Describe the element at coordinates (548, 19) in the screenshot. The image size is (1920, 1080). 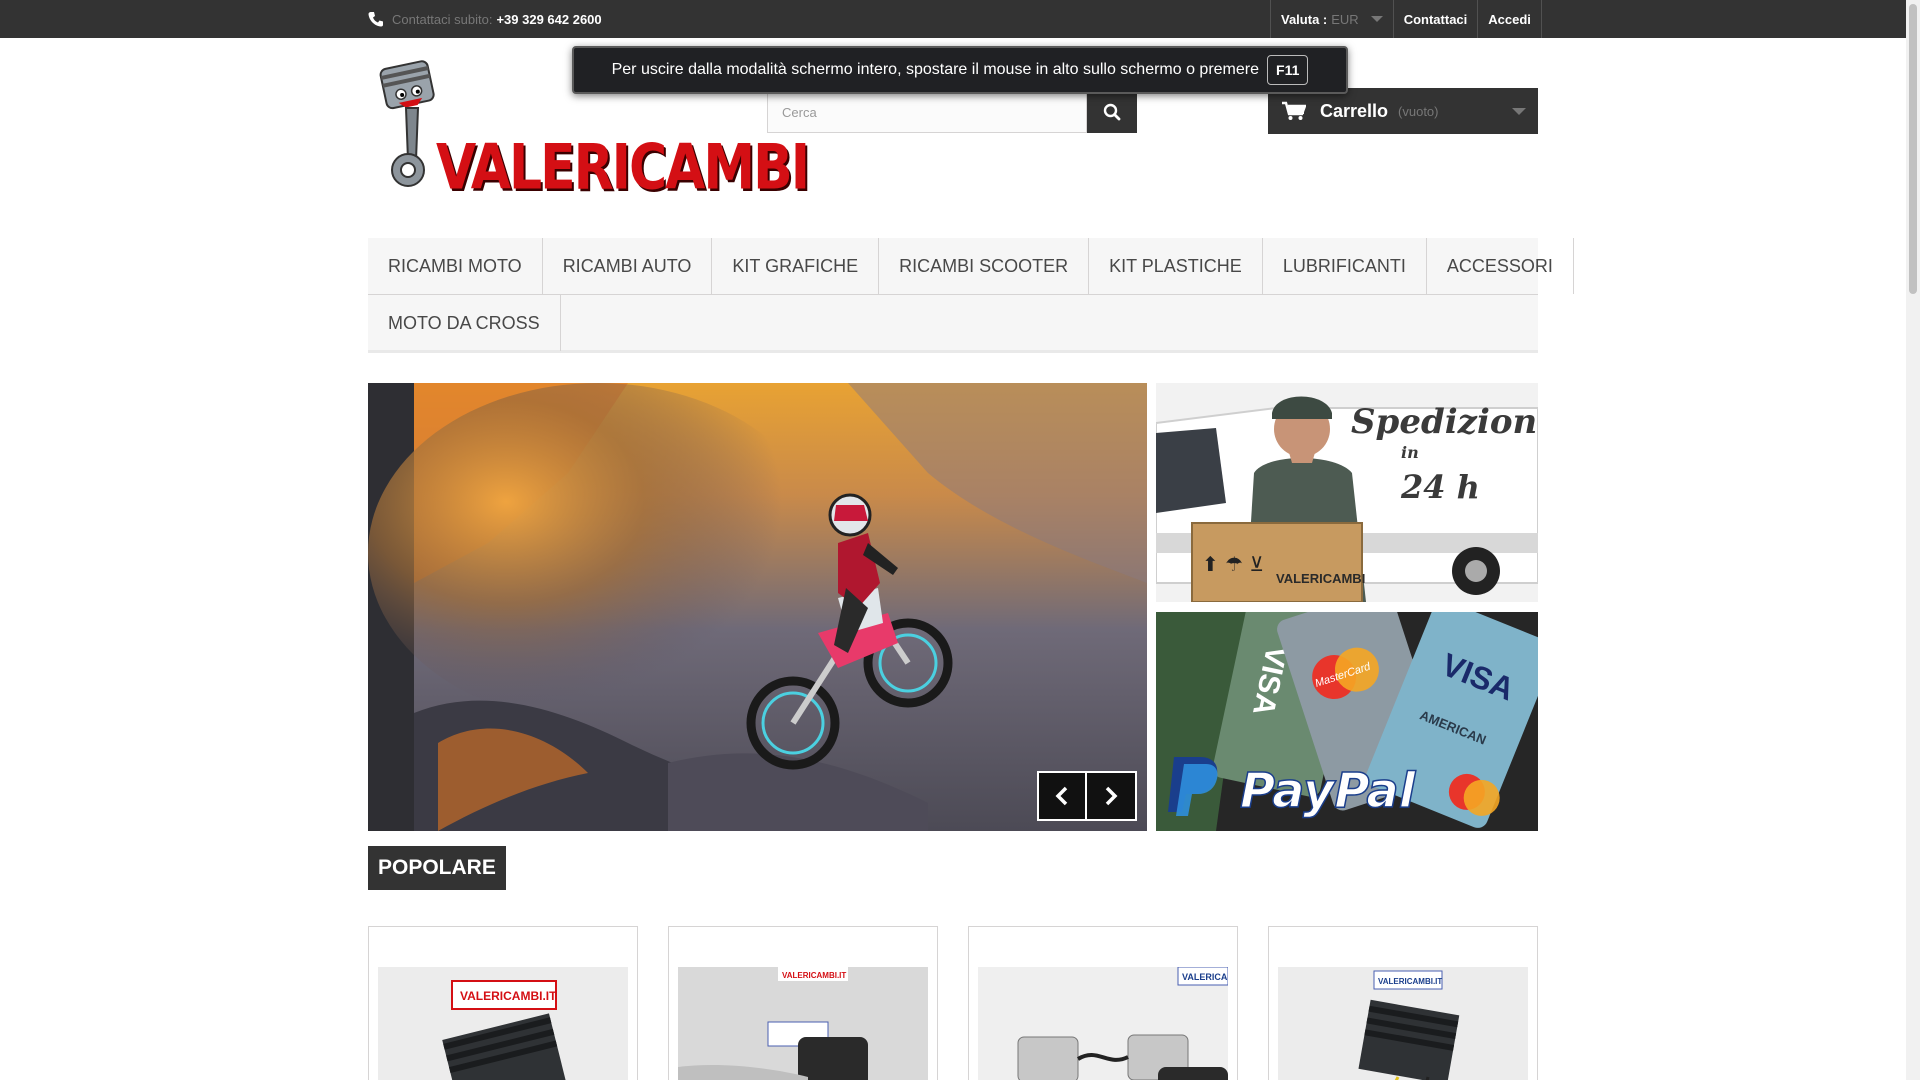
I see `phone-number: +39 329 642 2600` at that location.